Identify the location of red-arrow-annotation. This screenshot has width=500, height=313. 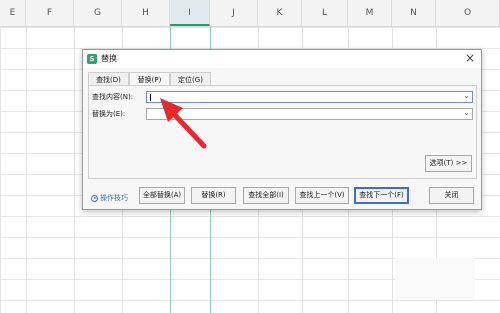
(183, 123).